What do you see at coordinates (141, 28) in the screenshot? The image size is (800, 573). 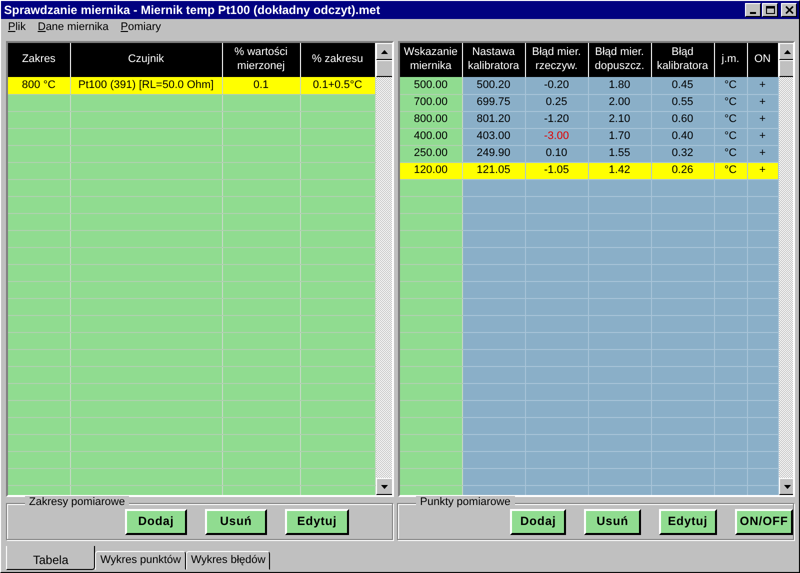 I see `menu-item: Pomiary` at bounding box center [141, 28].